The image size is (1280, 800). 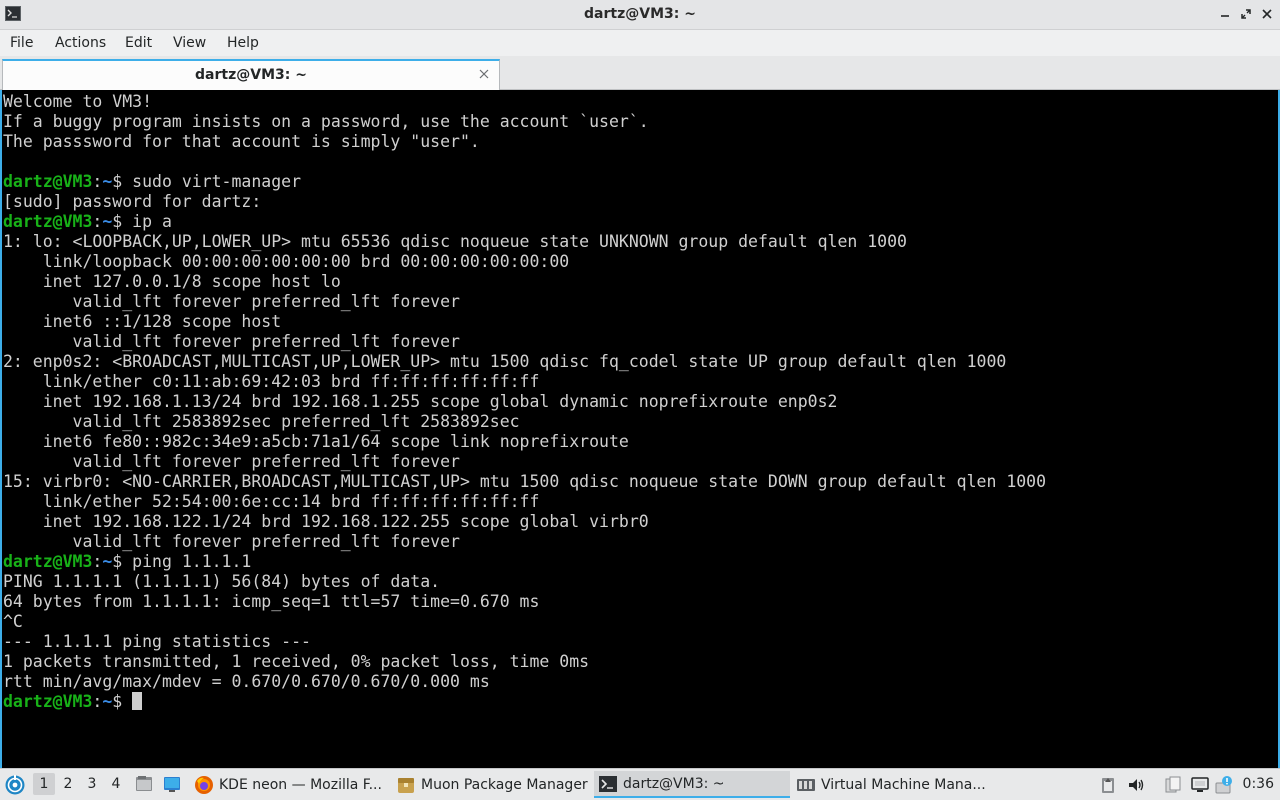 I want to click on desktop-switch-2: 2, so click(x=68, y=784).